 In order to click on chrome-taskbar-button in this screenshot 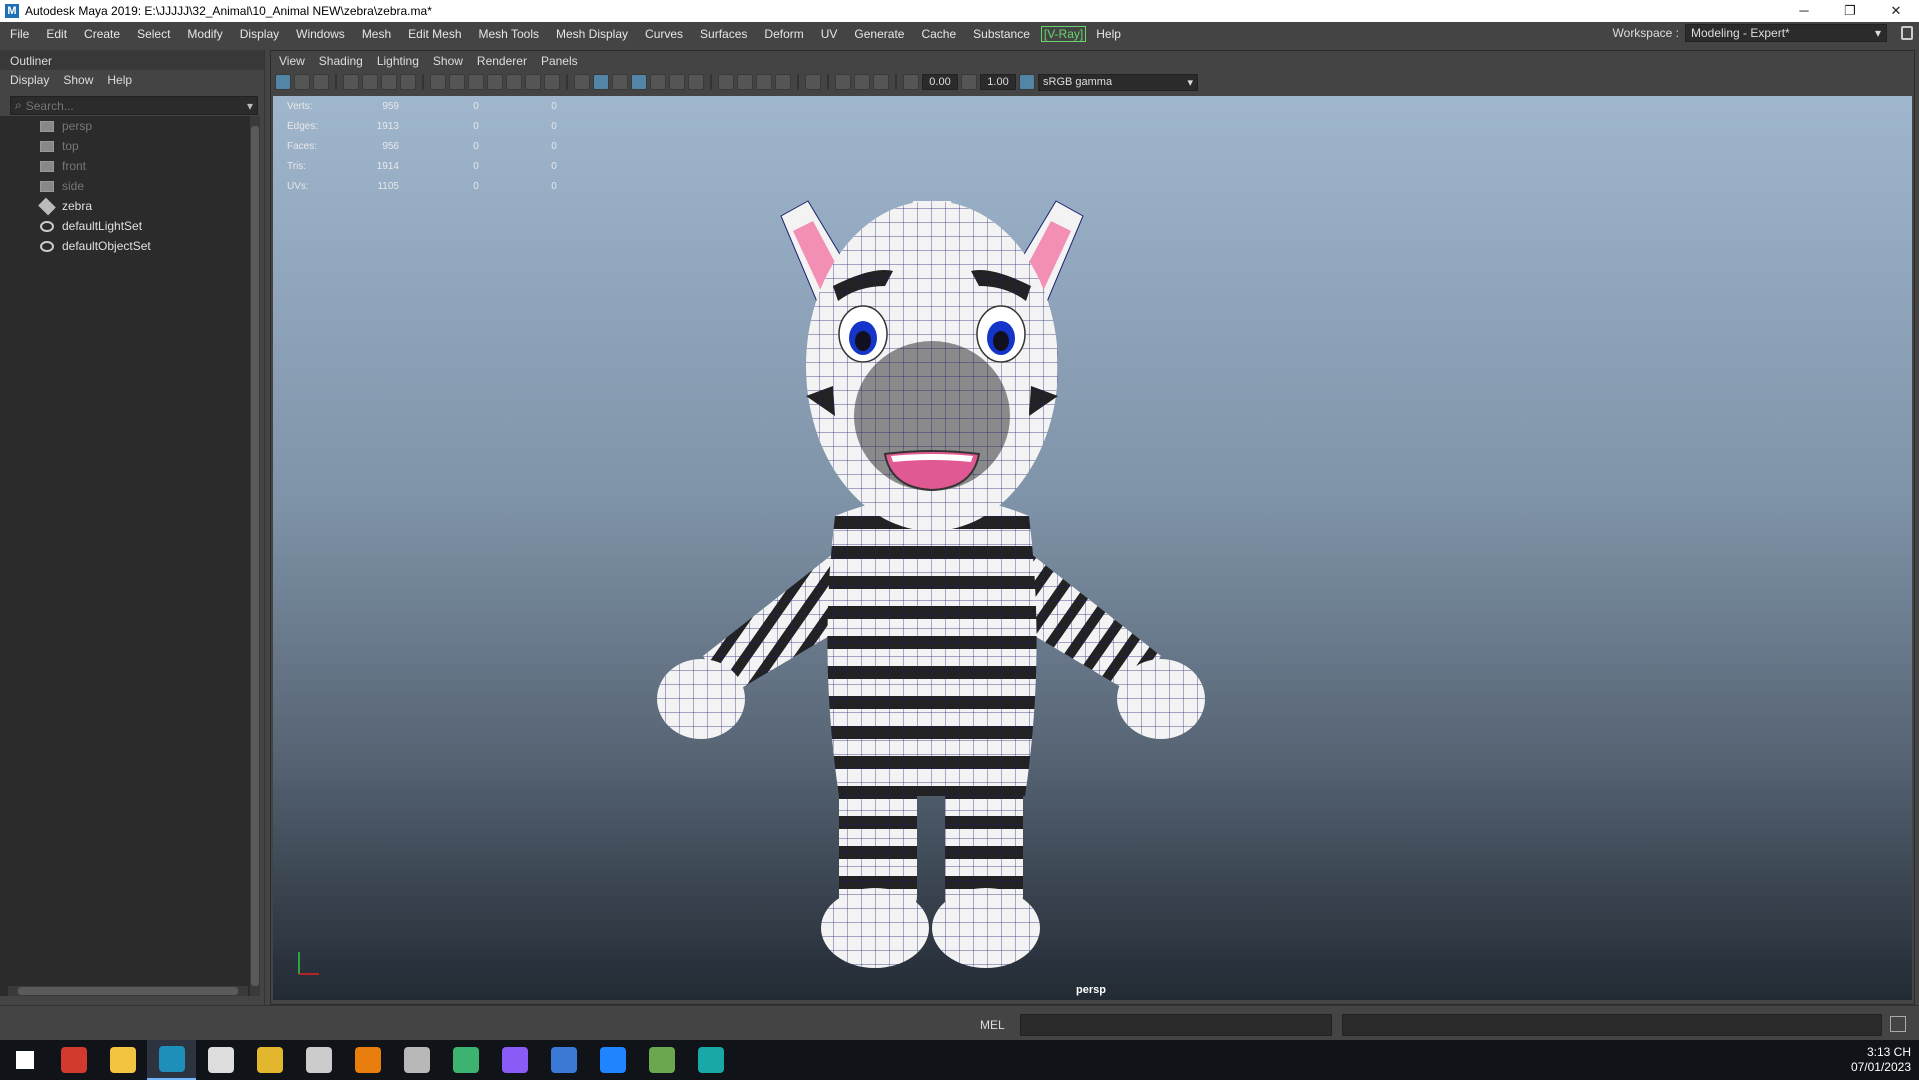, I will do `click(269, 1060)`.